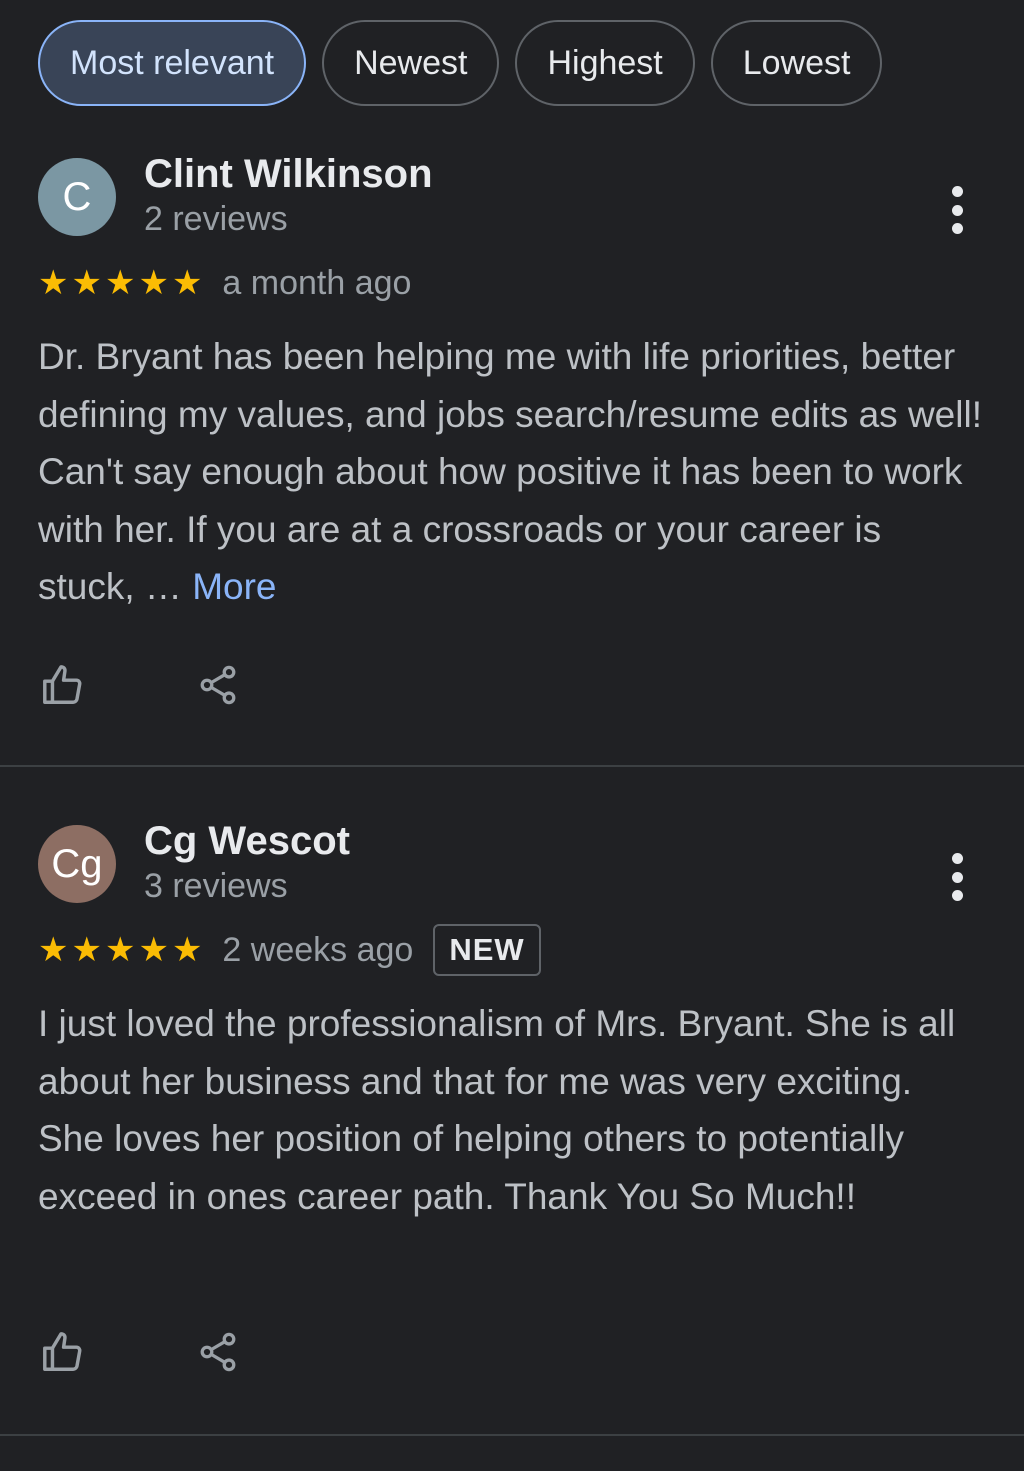 This screenshot has width=1024, height=1471. What do you see at coordinates (487, 950) in the screenshot?
I see `new-badge: NEW` at bounding box center [487, 950].